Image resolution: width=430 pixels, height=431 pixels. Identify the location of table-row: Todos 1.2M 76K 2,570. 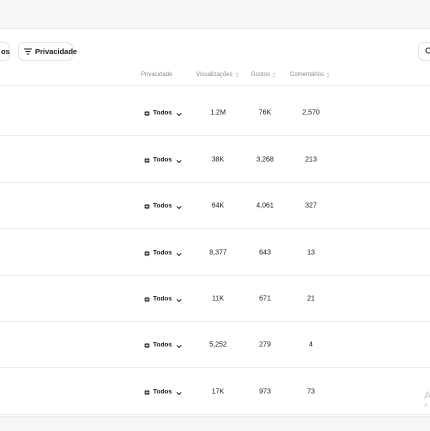
(215, 112).